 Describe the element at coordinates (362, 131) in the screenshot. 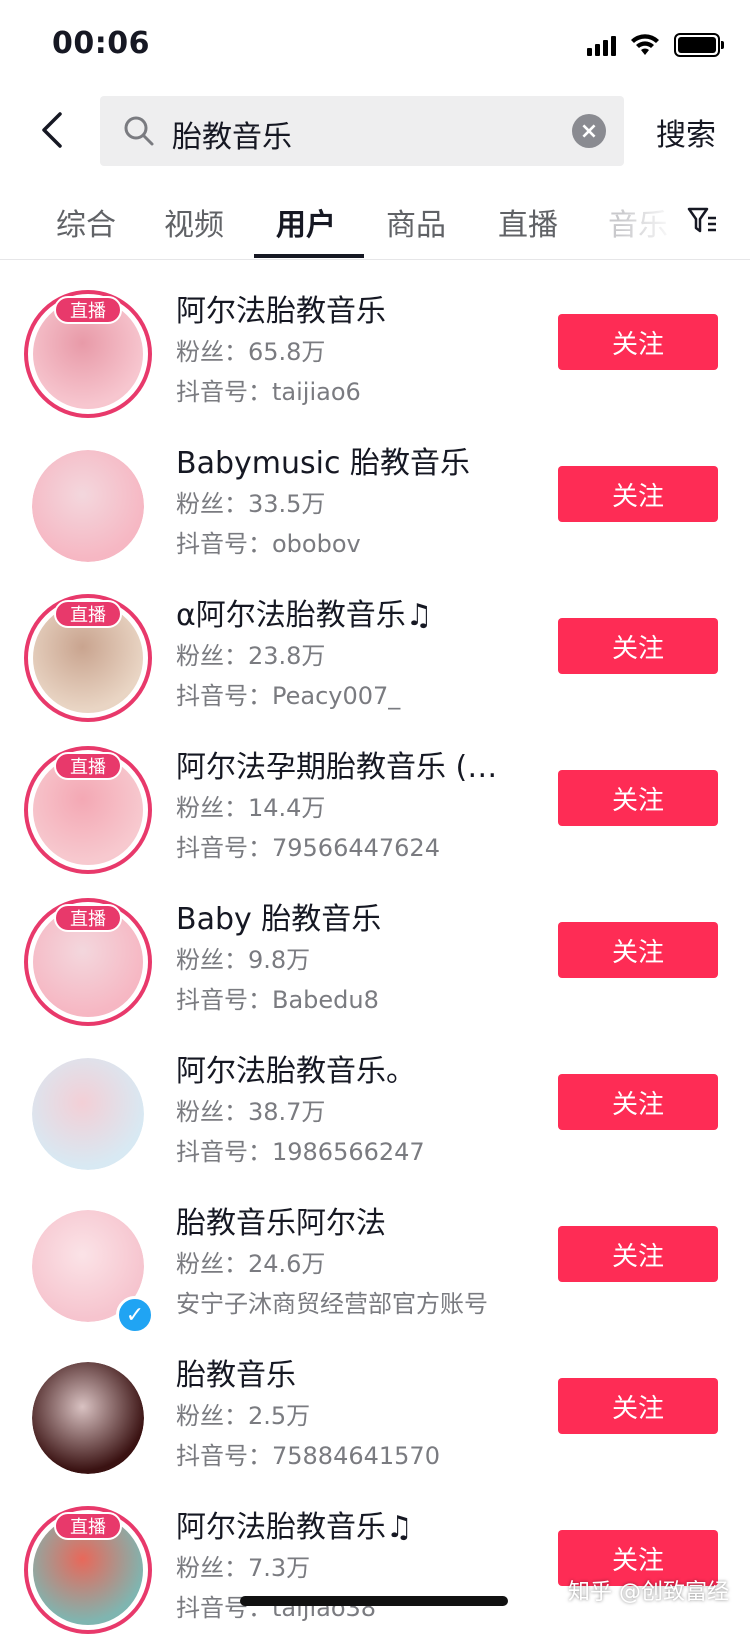

I see `search-input: 胎教音乐 ×` at that location.